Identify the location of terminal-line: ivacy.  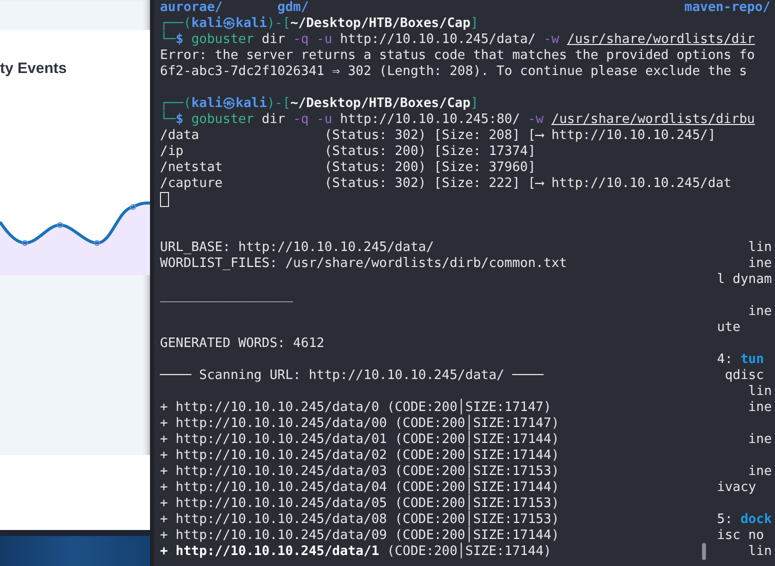
(736, 488).